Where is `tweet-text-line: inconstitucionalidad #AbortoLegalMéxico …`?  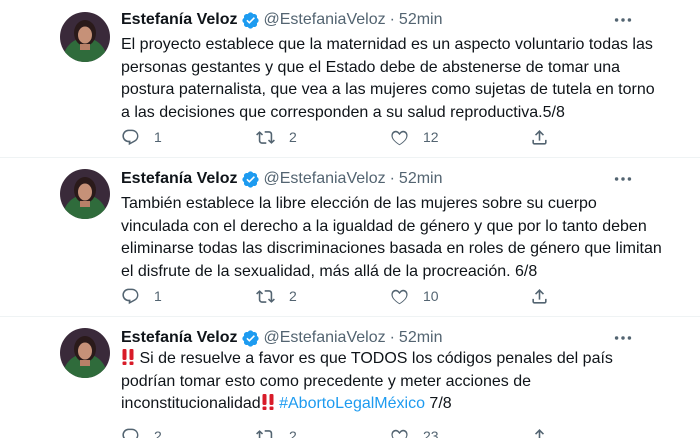 tweet-text-line: inconstitucionalidad #AbortoLegalMéxico … is located at coordinates (381, 404).